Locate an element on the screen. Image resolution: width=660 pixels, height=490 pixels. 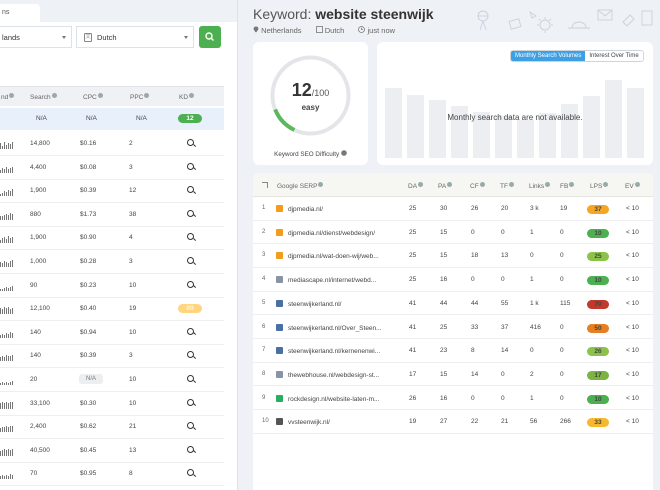
serp-column-header: PA is located at coordinates (445, 186).